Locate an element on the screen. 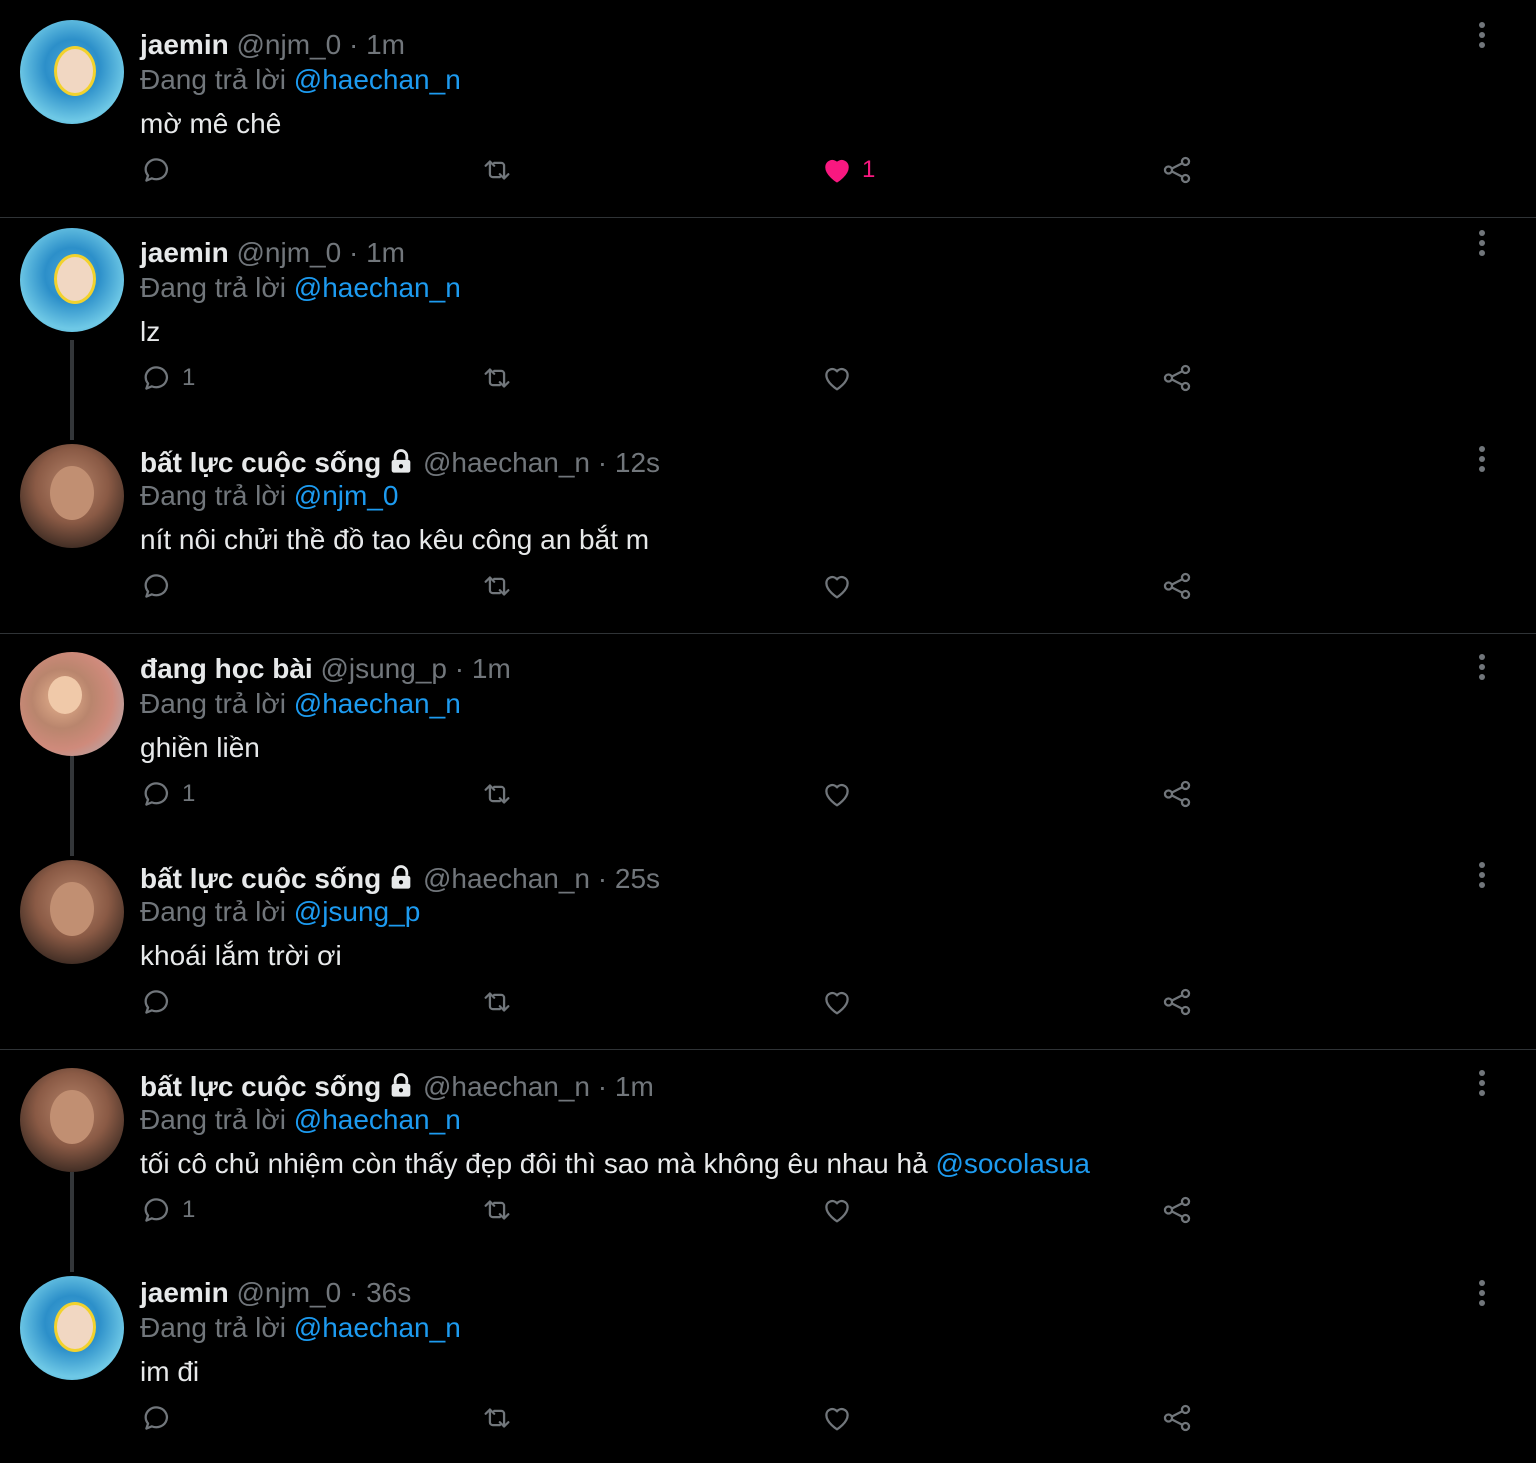  tweet-text: ghiền liền is located at coordinates (200, 748).